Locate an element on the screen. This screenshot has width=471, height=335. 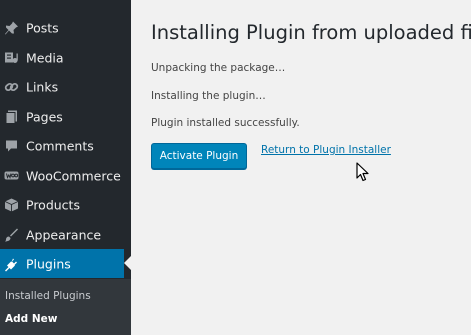
sidebar-item-links: Links is located at coordinates (65, 86).